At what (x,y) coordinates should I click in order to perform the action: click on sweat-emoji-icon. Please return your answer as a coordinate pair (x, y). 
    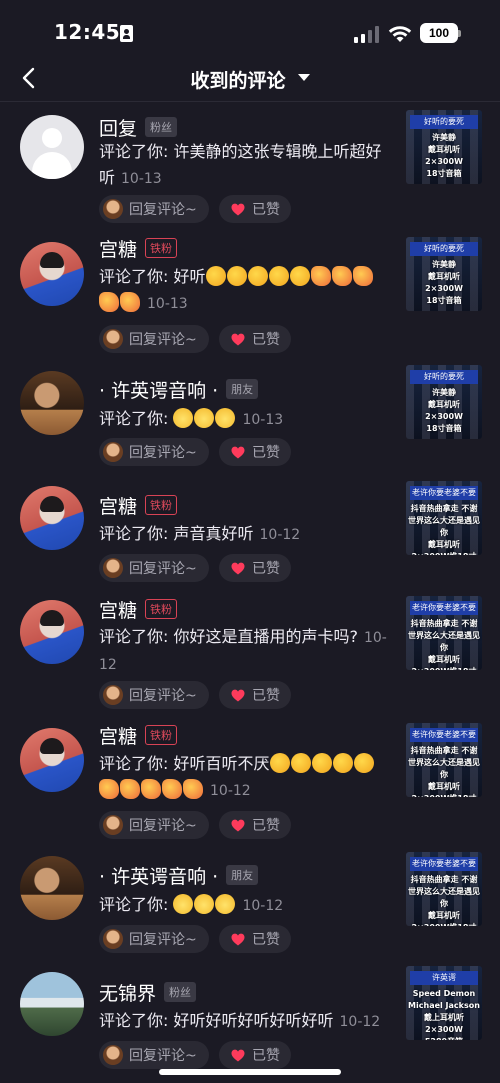
    Looking at the image, I should click on (225, 904).